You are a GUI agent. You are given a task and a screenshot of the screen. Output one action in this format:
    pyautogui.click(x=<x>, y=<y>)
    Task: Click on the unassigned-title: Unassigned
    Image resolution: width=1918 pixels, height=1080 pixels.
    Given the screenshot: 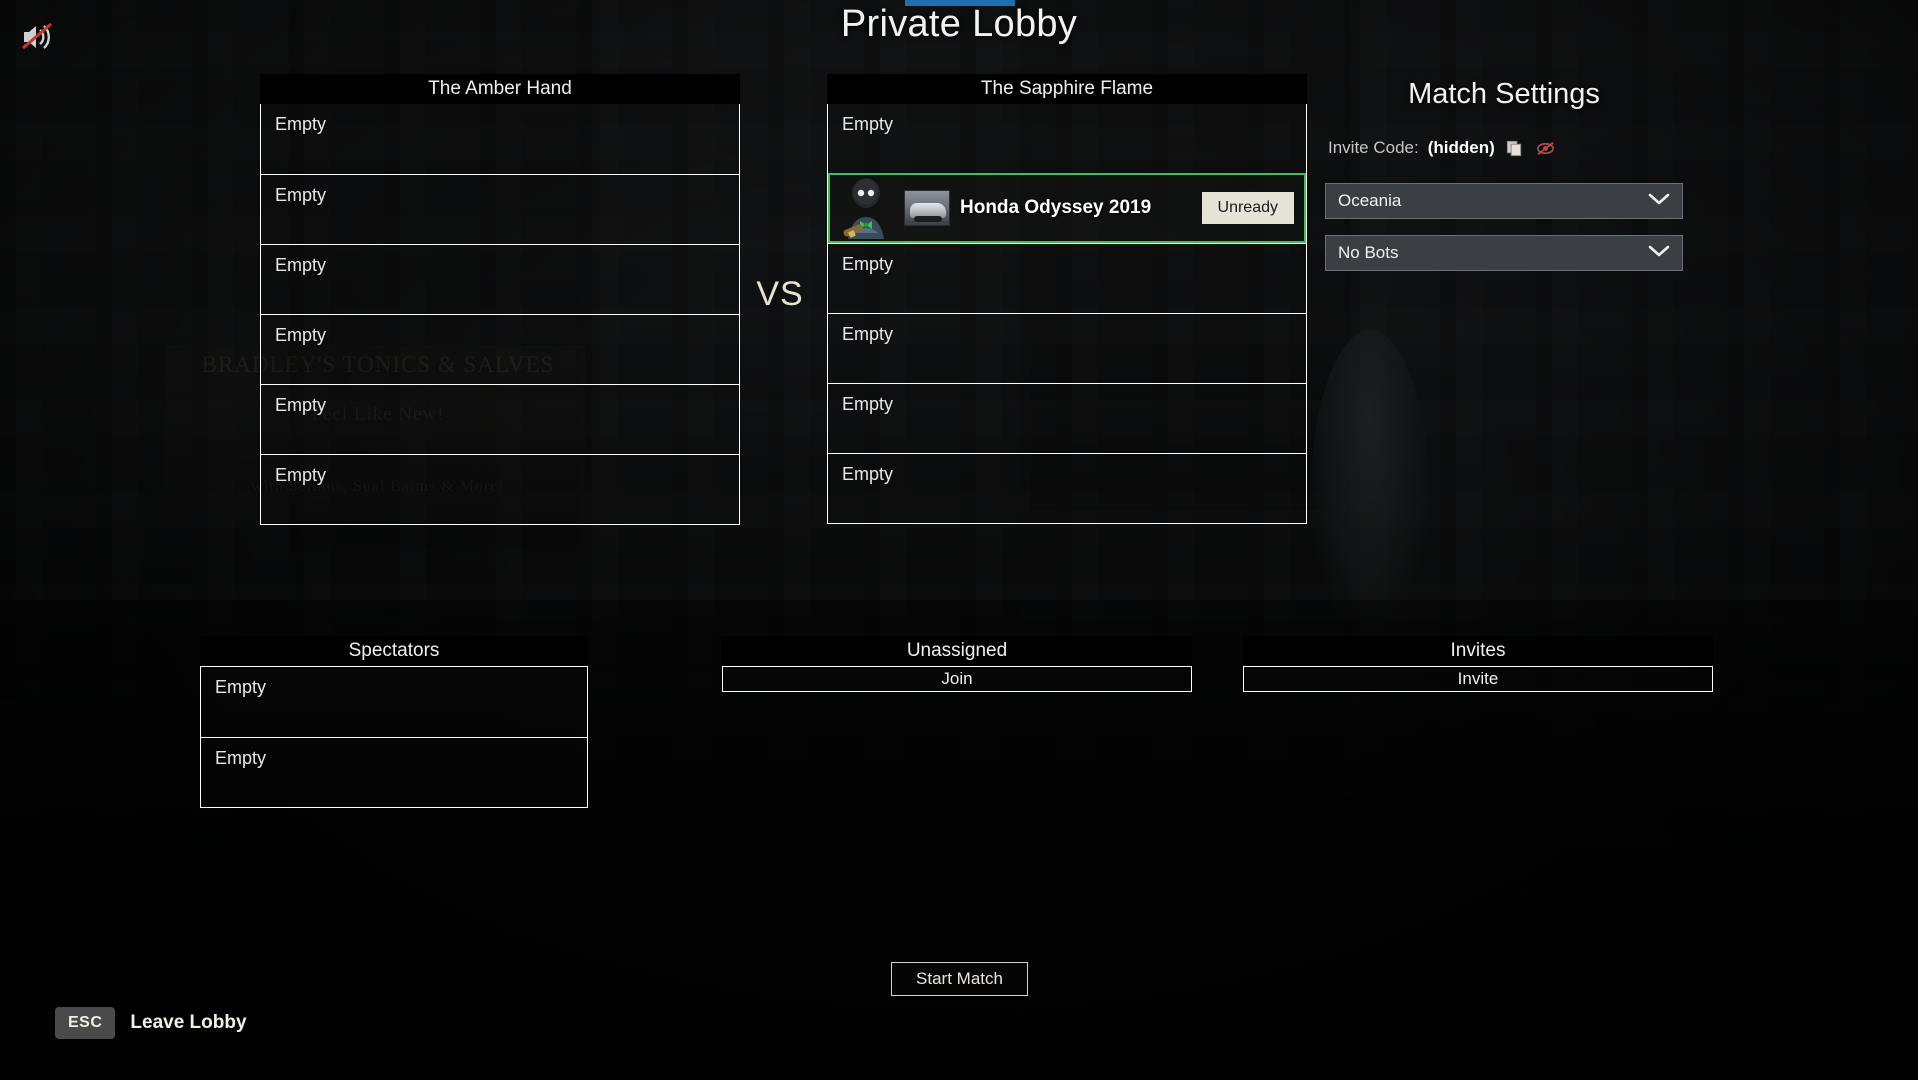 What is the action you would take?
    pyautogui.click(x=957, y=651)
    